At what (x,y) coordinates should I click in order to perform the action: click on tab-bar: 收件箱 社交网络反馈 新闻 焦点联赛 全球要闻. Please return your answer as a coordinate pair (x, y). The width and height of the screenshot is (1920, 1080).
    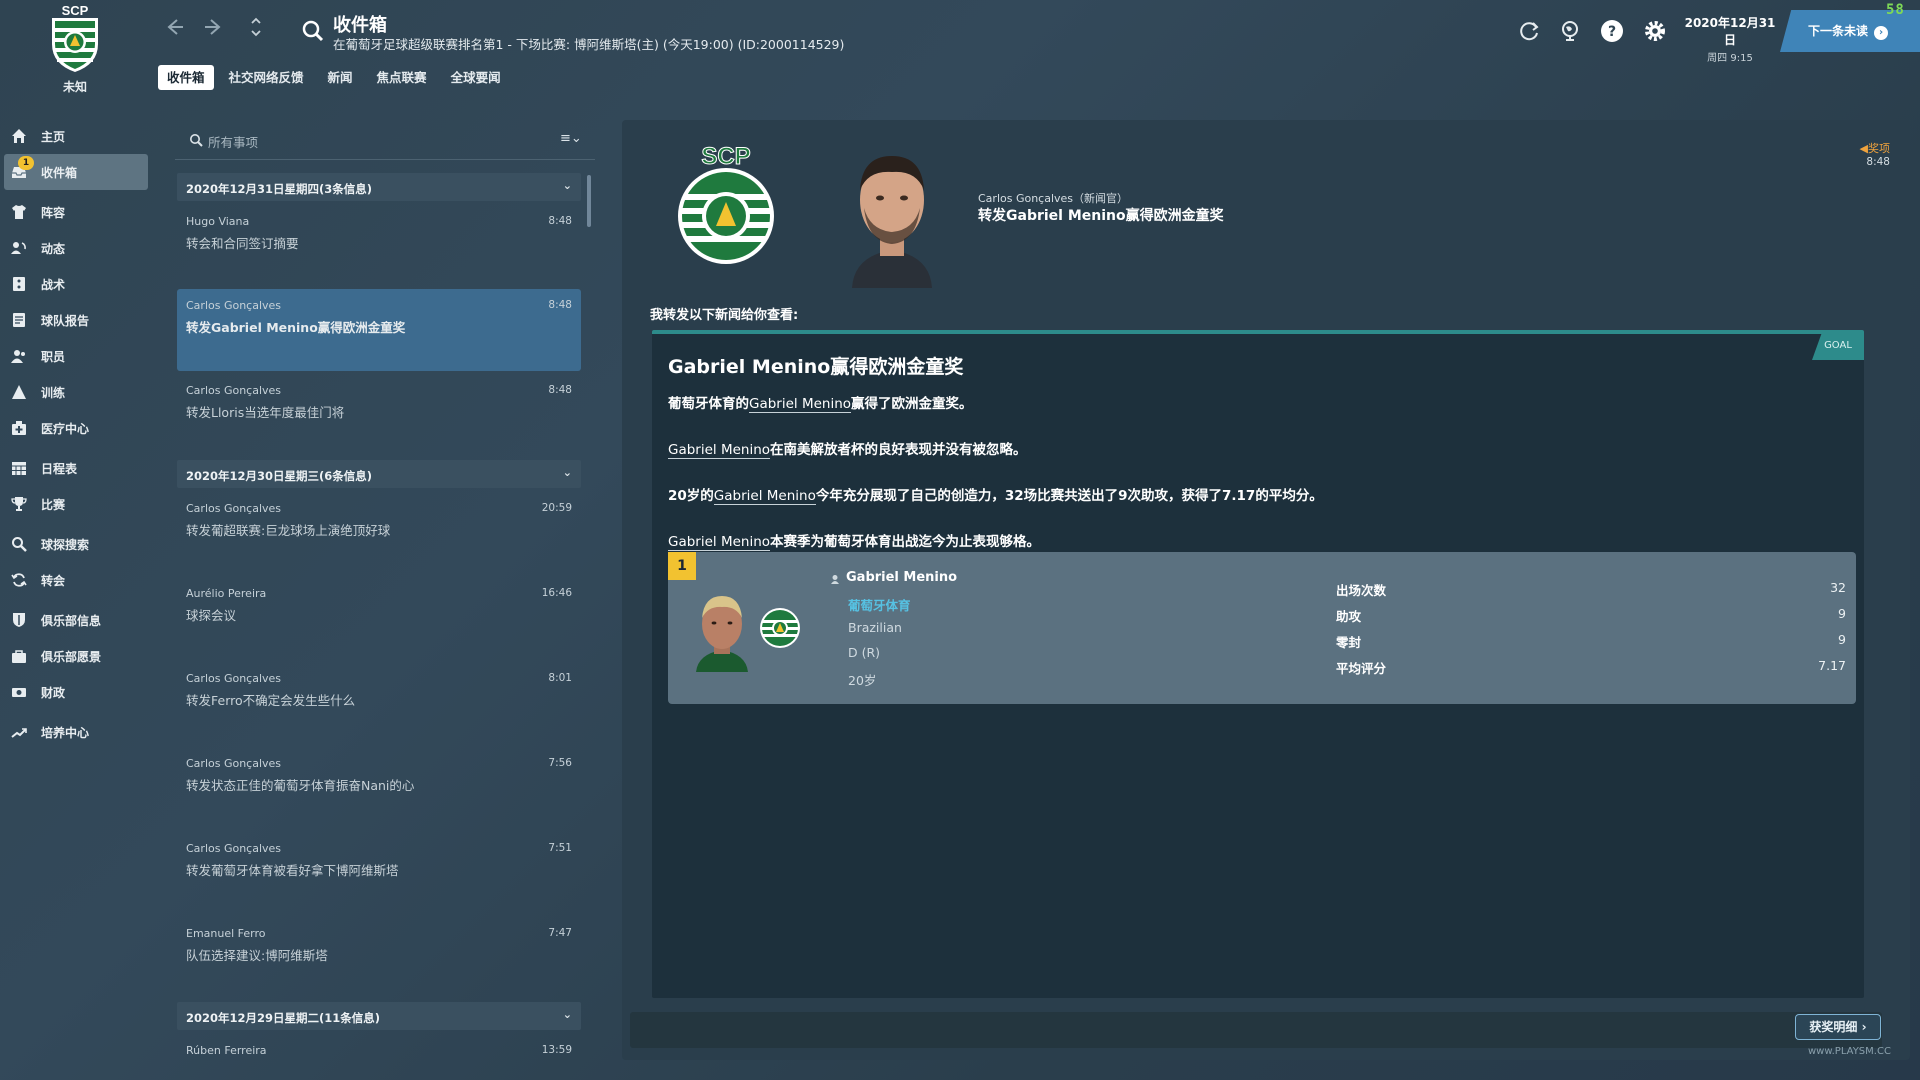
    Looking at the image, I should click on (334, 77).